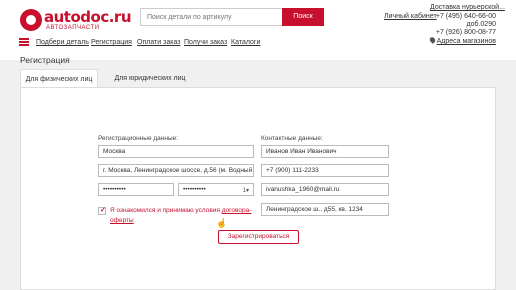 The image size is (516, 290). Describe the element at coordinates (166, 210) in the screenshot. I see `agree-label: Я ознакомился и принимаю условия` at that location.